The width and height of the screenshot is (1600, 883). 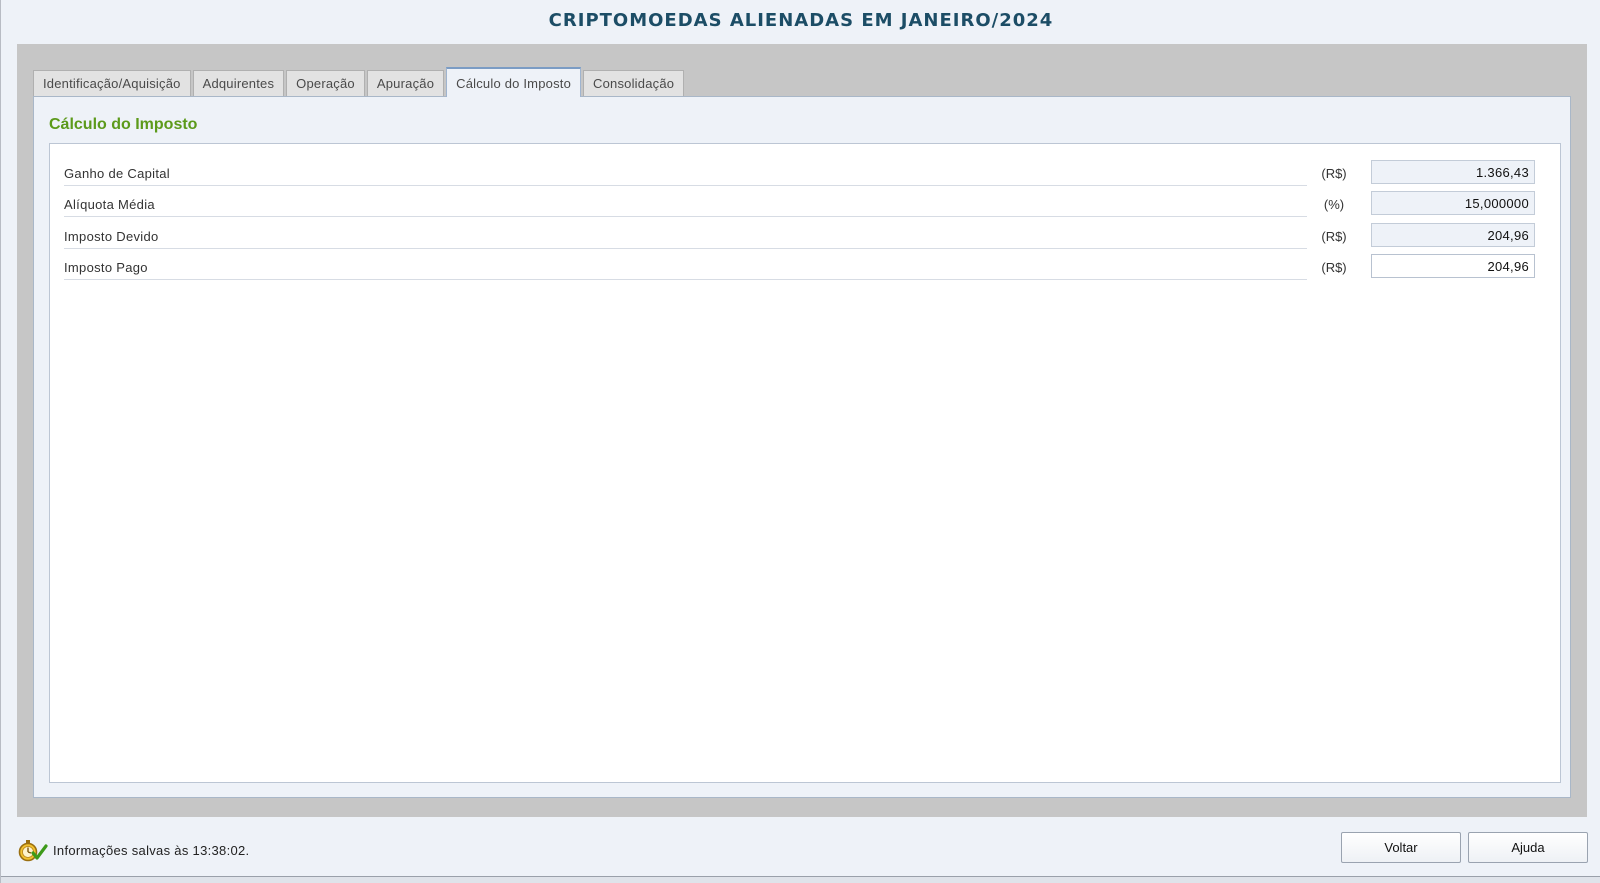 I want to click on field-unit: (%), so click(x=1334, y=204).